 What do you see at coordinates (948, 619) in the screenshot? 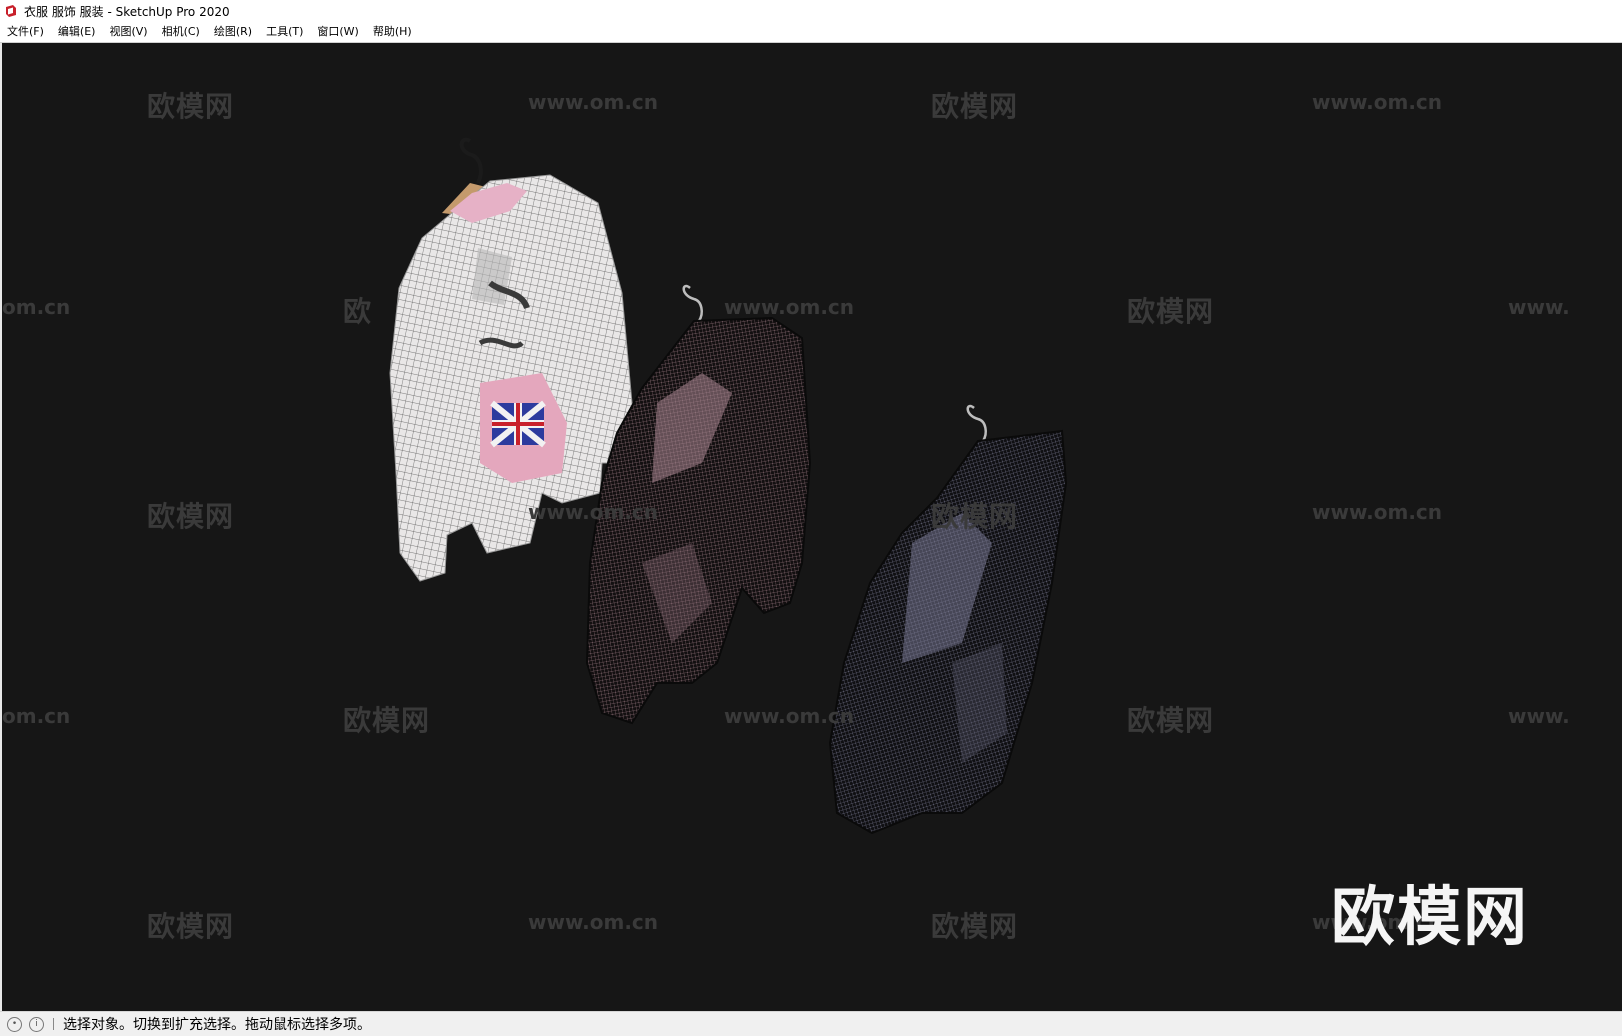
I see `blue-shirt-model` at bounding box center [948, 619].